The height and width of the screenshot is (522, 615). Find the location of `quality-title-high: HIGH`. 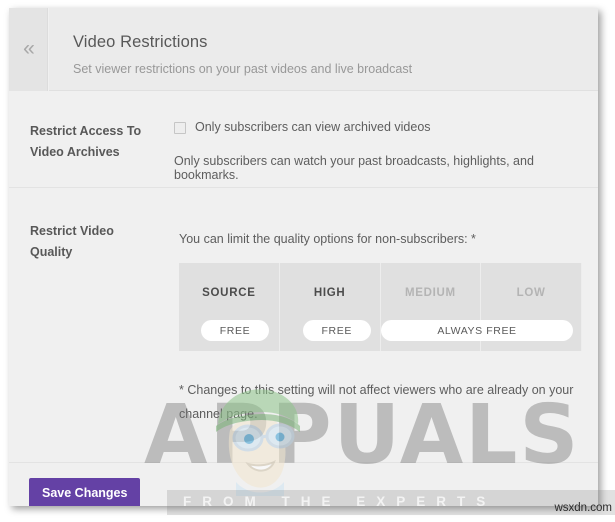

quality-title-high: HIGH is located at coordinates (329, 293).